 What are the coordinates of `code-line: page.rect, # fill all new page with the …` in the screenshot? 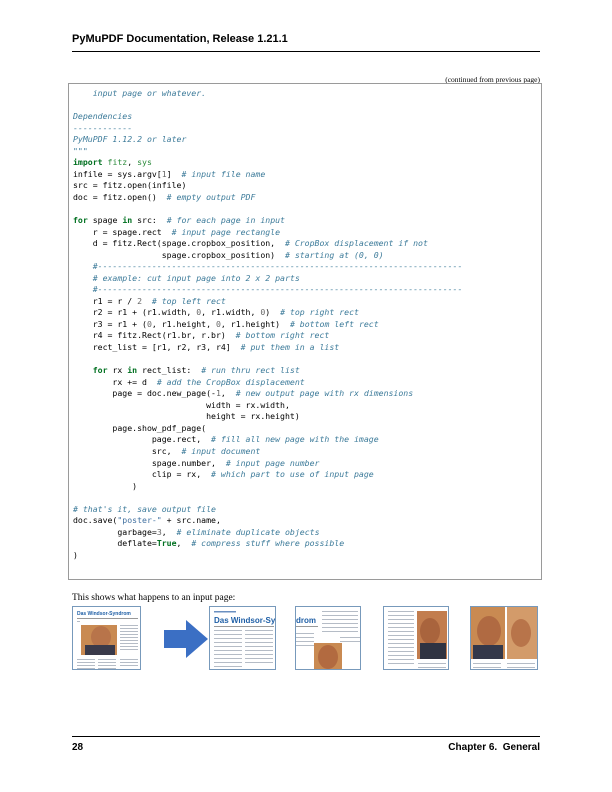 It's located at (267, 440).